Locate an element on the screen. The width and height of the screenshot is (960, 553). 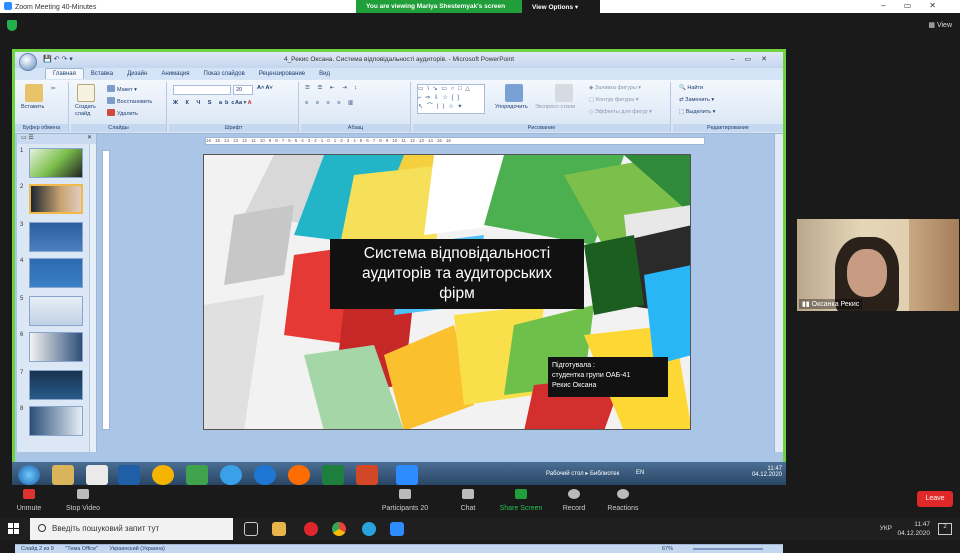
find-button: 🔍 Найти is located at coordinates (691, 88).